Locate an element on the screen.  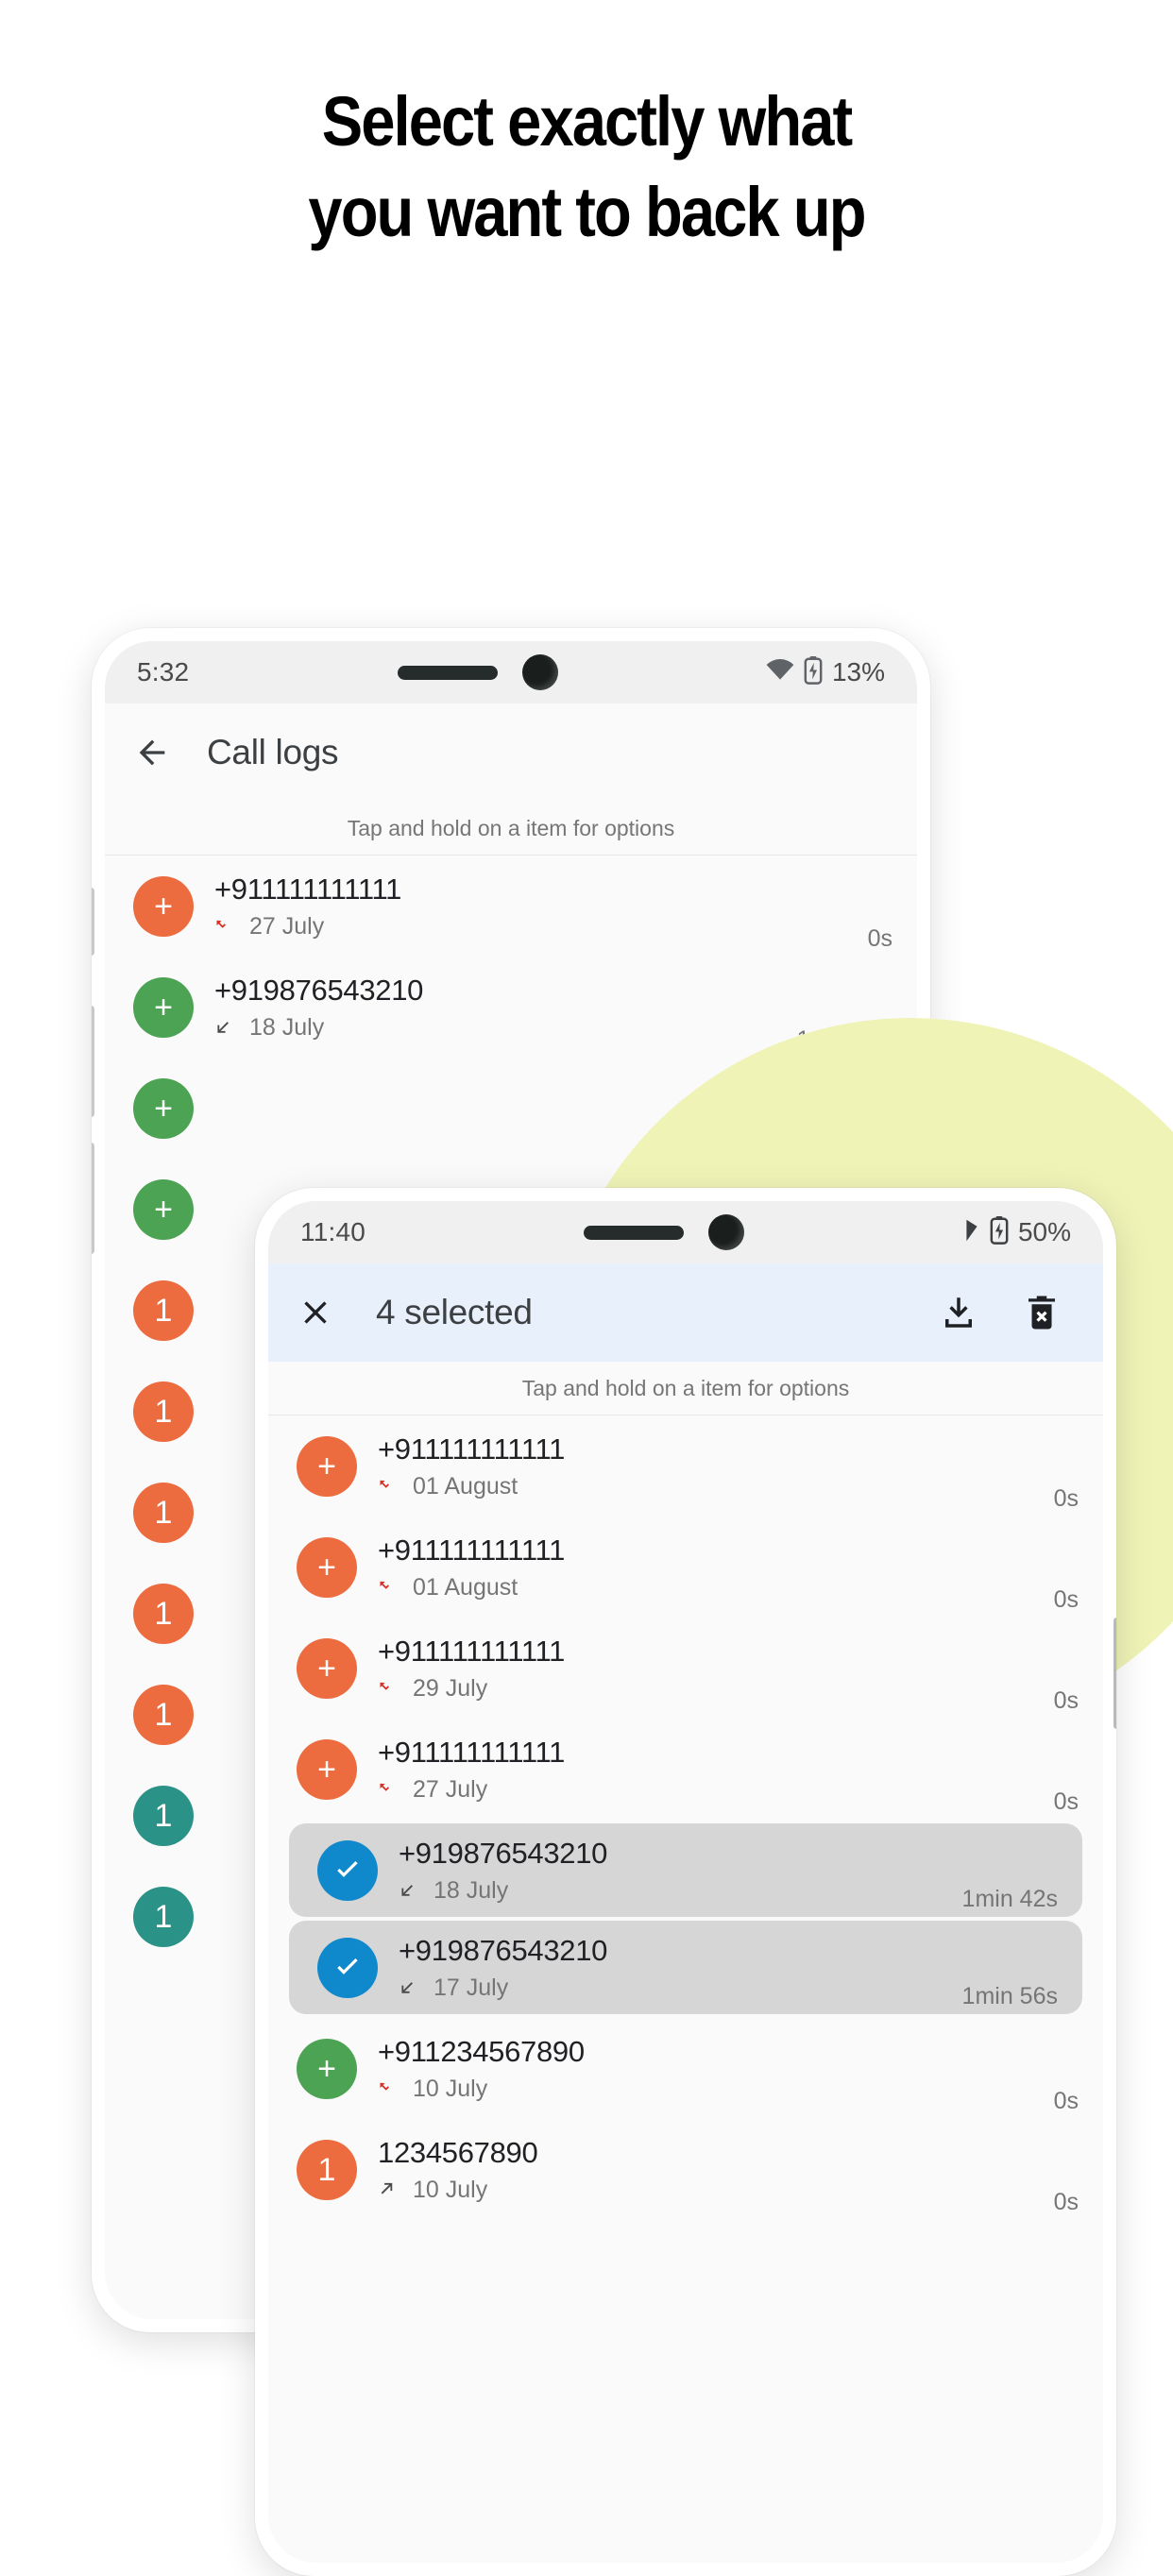
call-date: 10 July is located at coordinates (450, 2088).